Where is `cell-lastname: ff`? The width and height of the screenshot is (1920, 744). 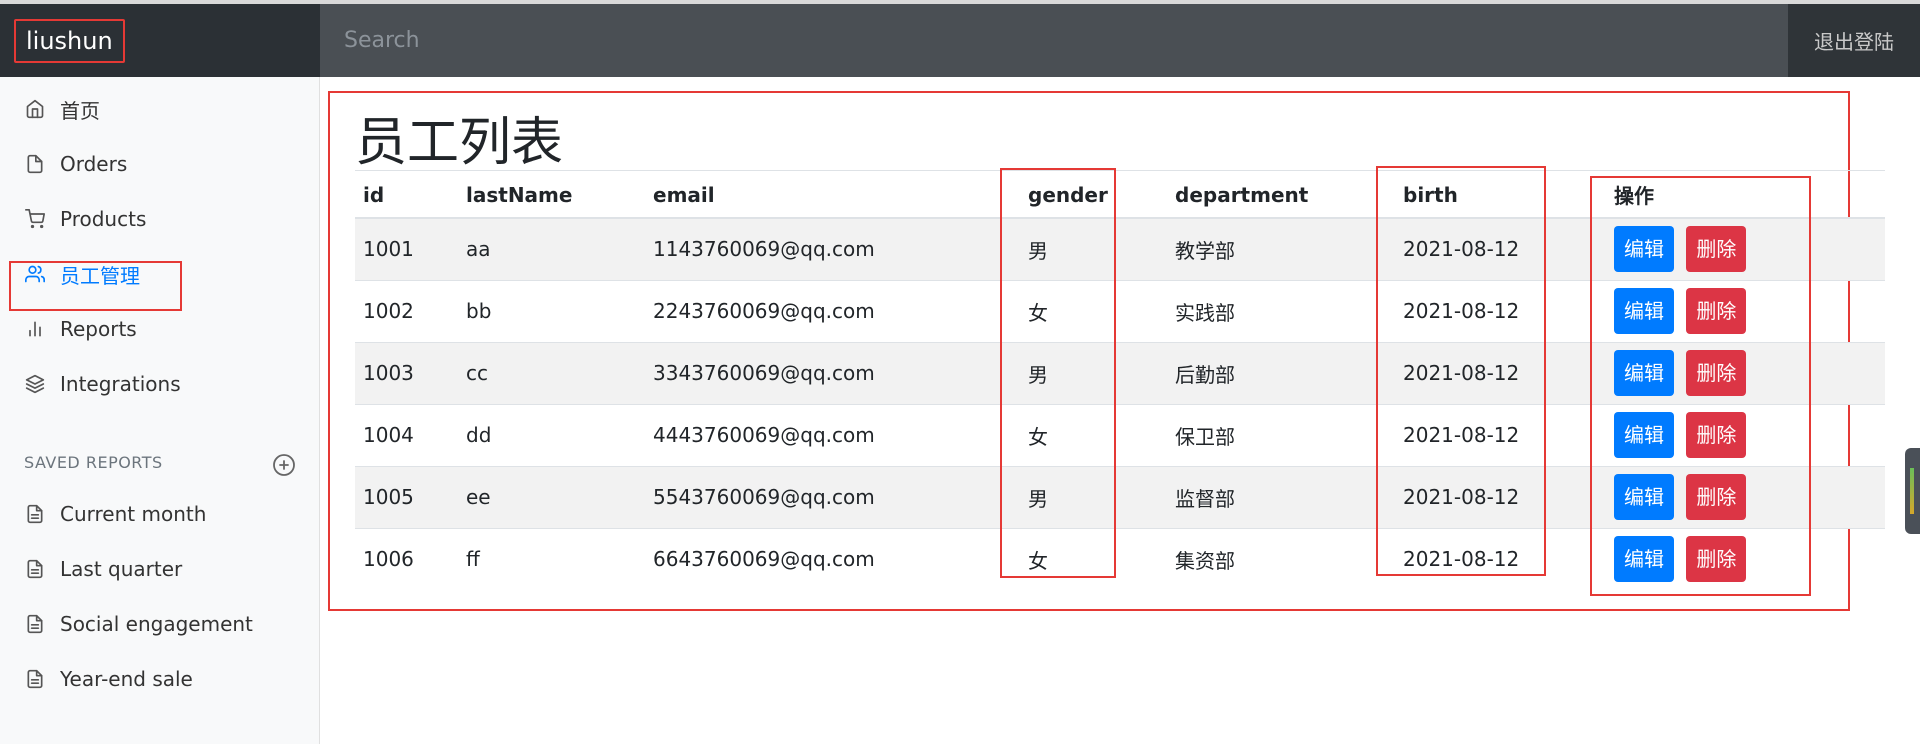
cell-lastname: ff is located at coordinates (551, 558).